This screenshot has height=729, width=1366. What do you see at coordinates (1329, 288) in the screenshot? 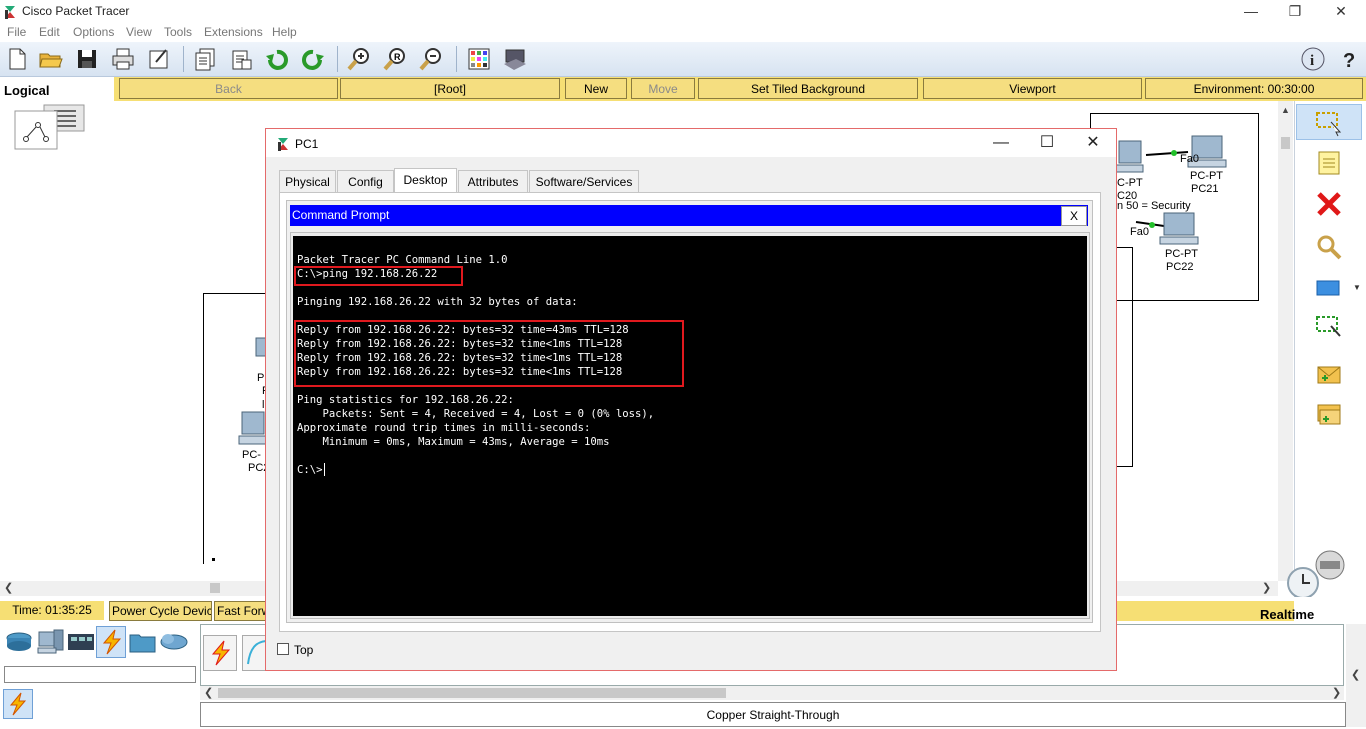
I see `draw-rectangle-icon` at bounding box center [1329, 288].